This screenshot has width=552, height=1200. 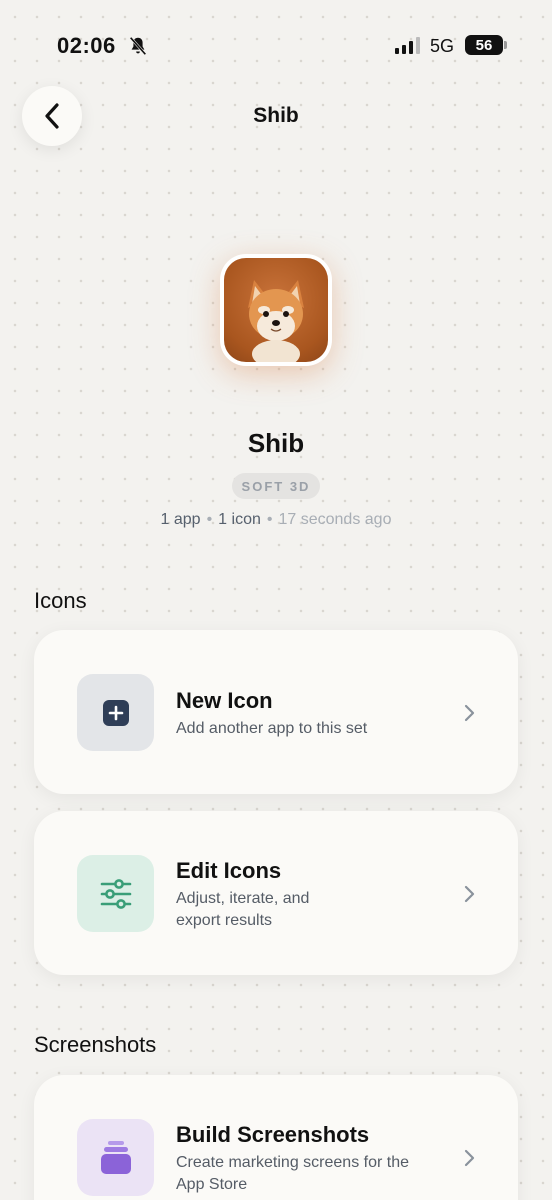 What do you see at coordinates (273, 1134) in the screenshot?
I see `build-screenshots-title: Build Screenshots` at bounding box center [273, 1134].